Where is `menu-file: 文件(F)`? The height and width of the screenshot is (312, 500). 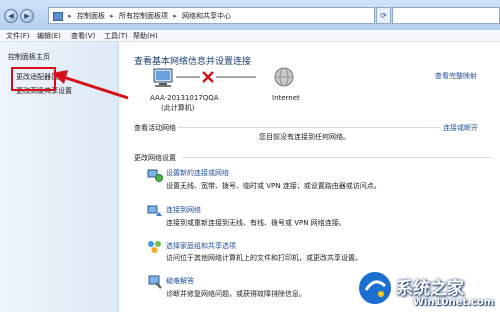 menu-file: 文件(F) is located at coordinates (18, 36).